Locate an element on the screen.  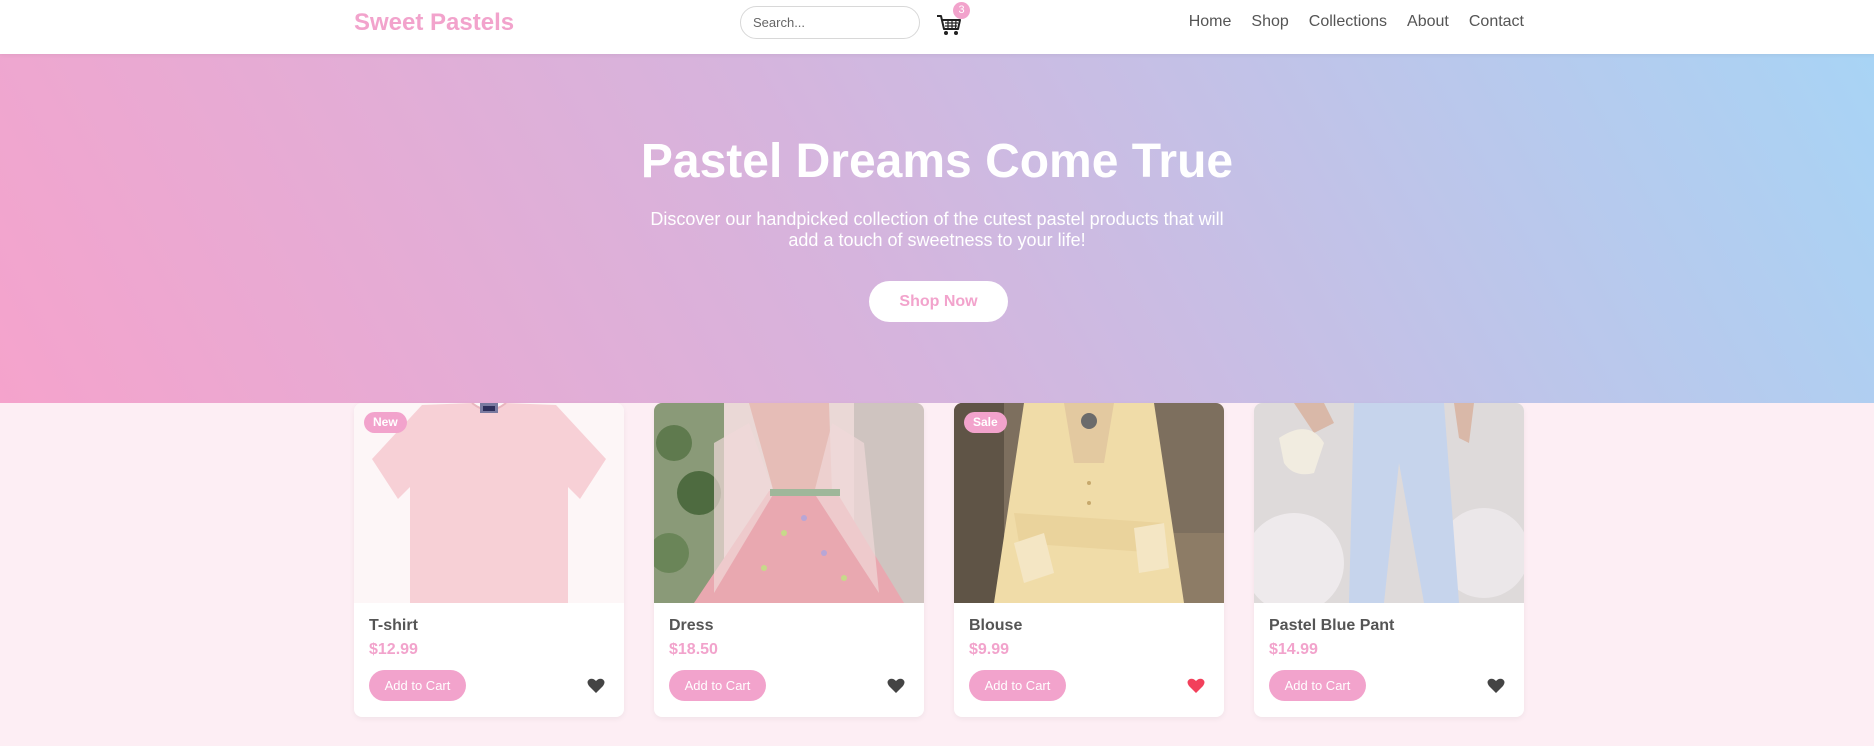
search-input is located at coordinates (830, 22).